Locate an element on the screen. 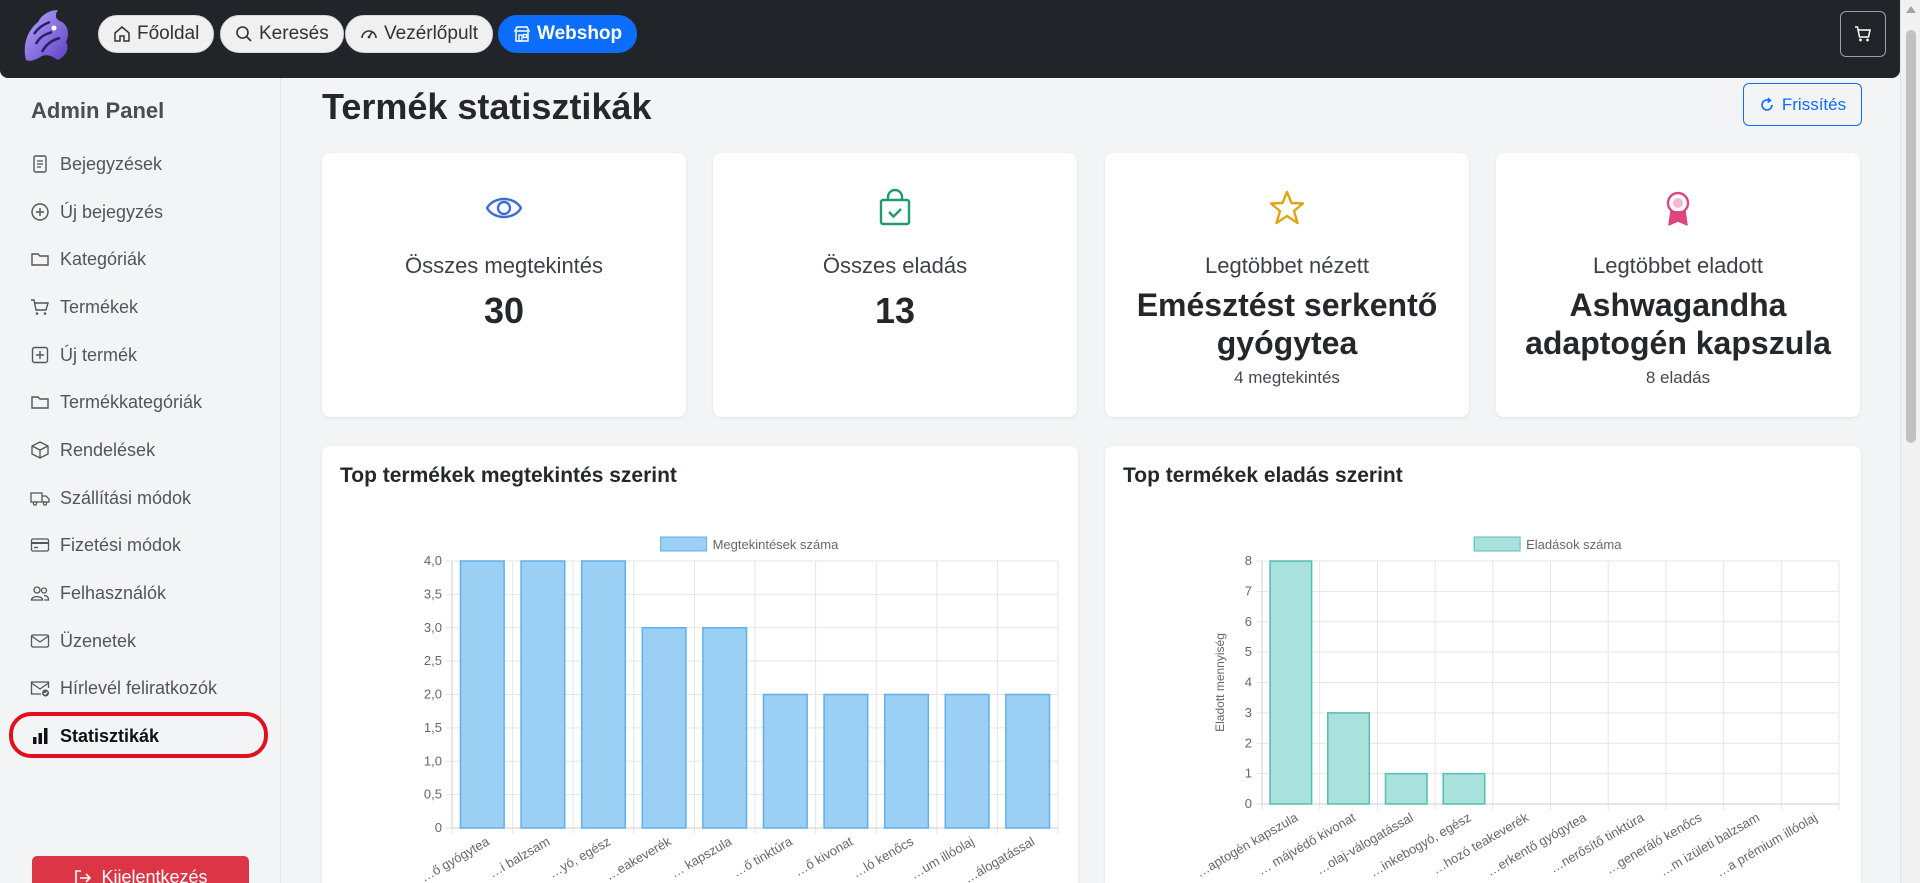 The width and height of the screenshot is (1920, 883). x-tick-label: …a prémium illóolaj is located at coordinates (1766, 845).